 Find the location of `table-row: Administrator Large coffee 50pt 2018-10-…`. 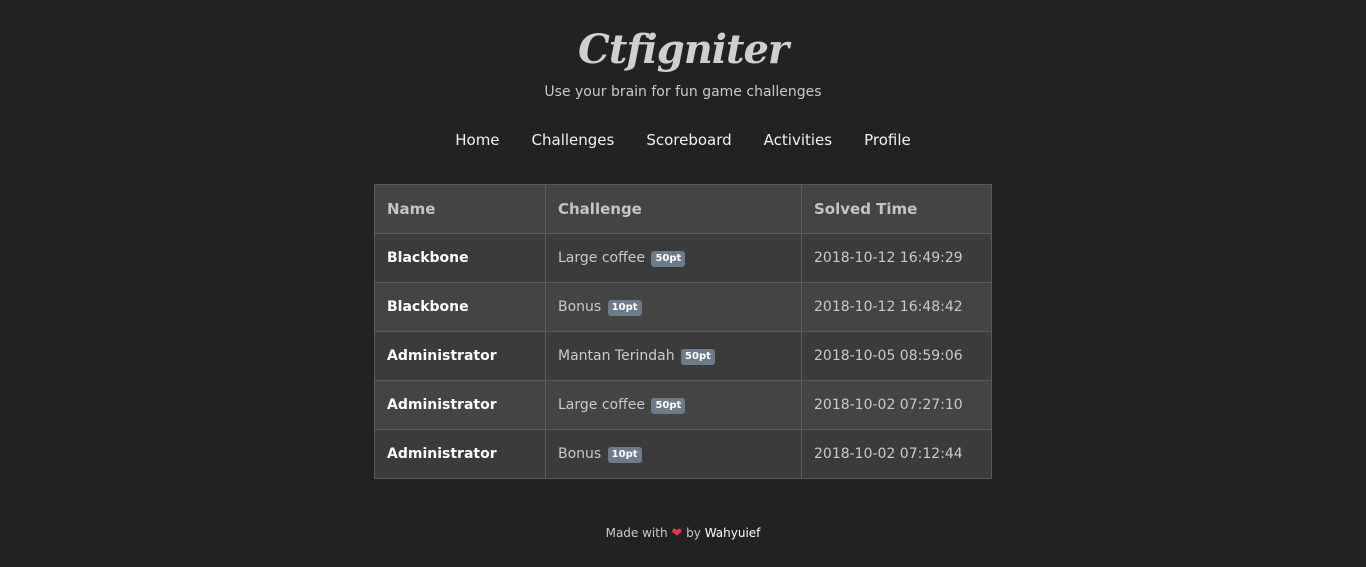

table-row: Administrator Large coffee 50pt 2018-10-… is located at coordinates (683, 405).